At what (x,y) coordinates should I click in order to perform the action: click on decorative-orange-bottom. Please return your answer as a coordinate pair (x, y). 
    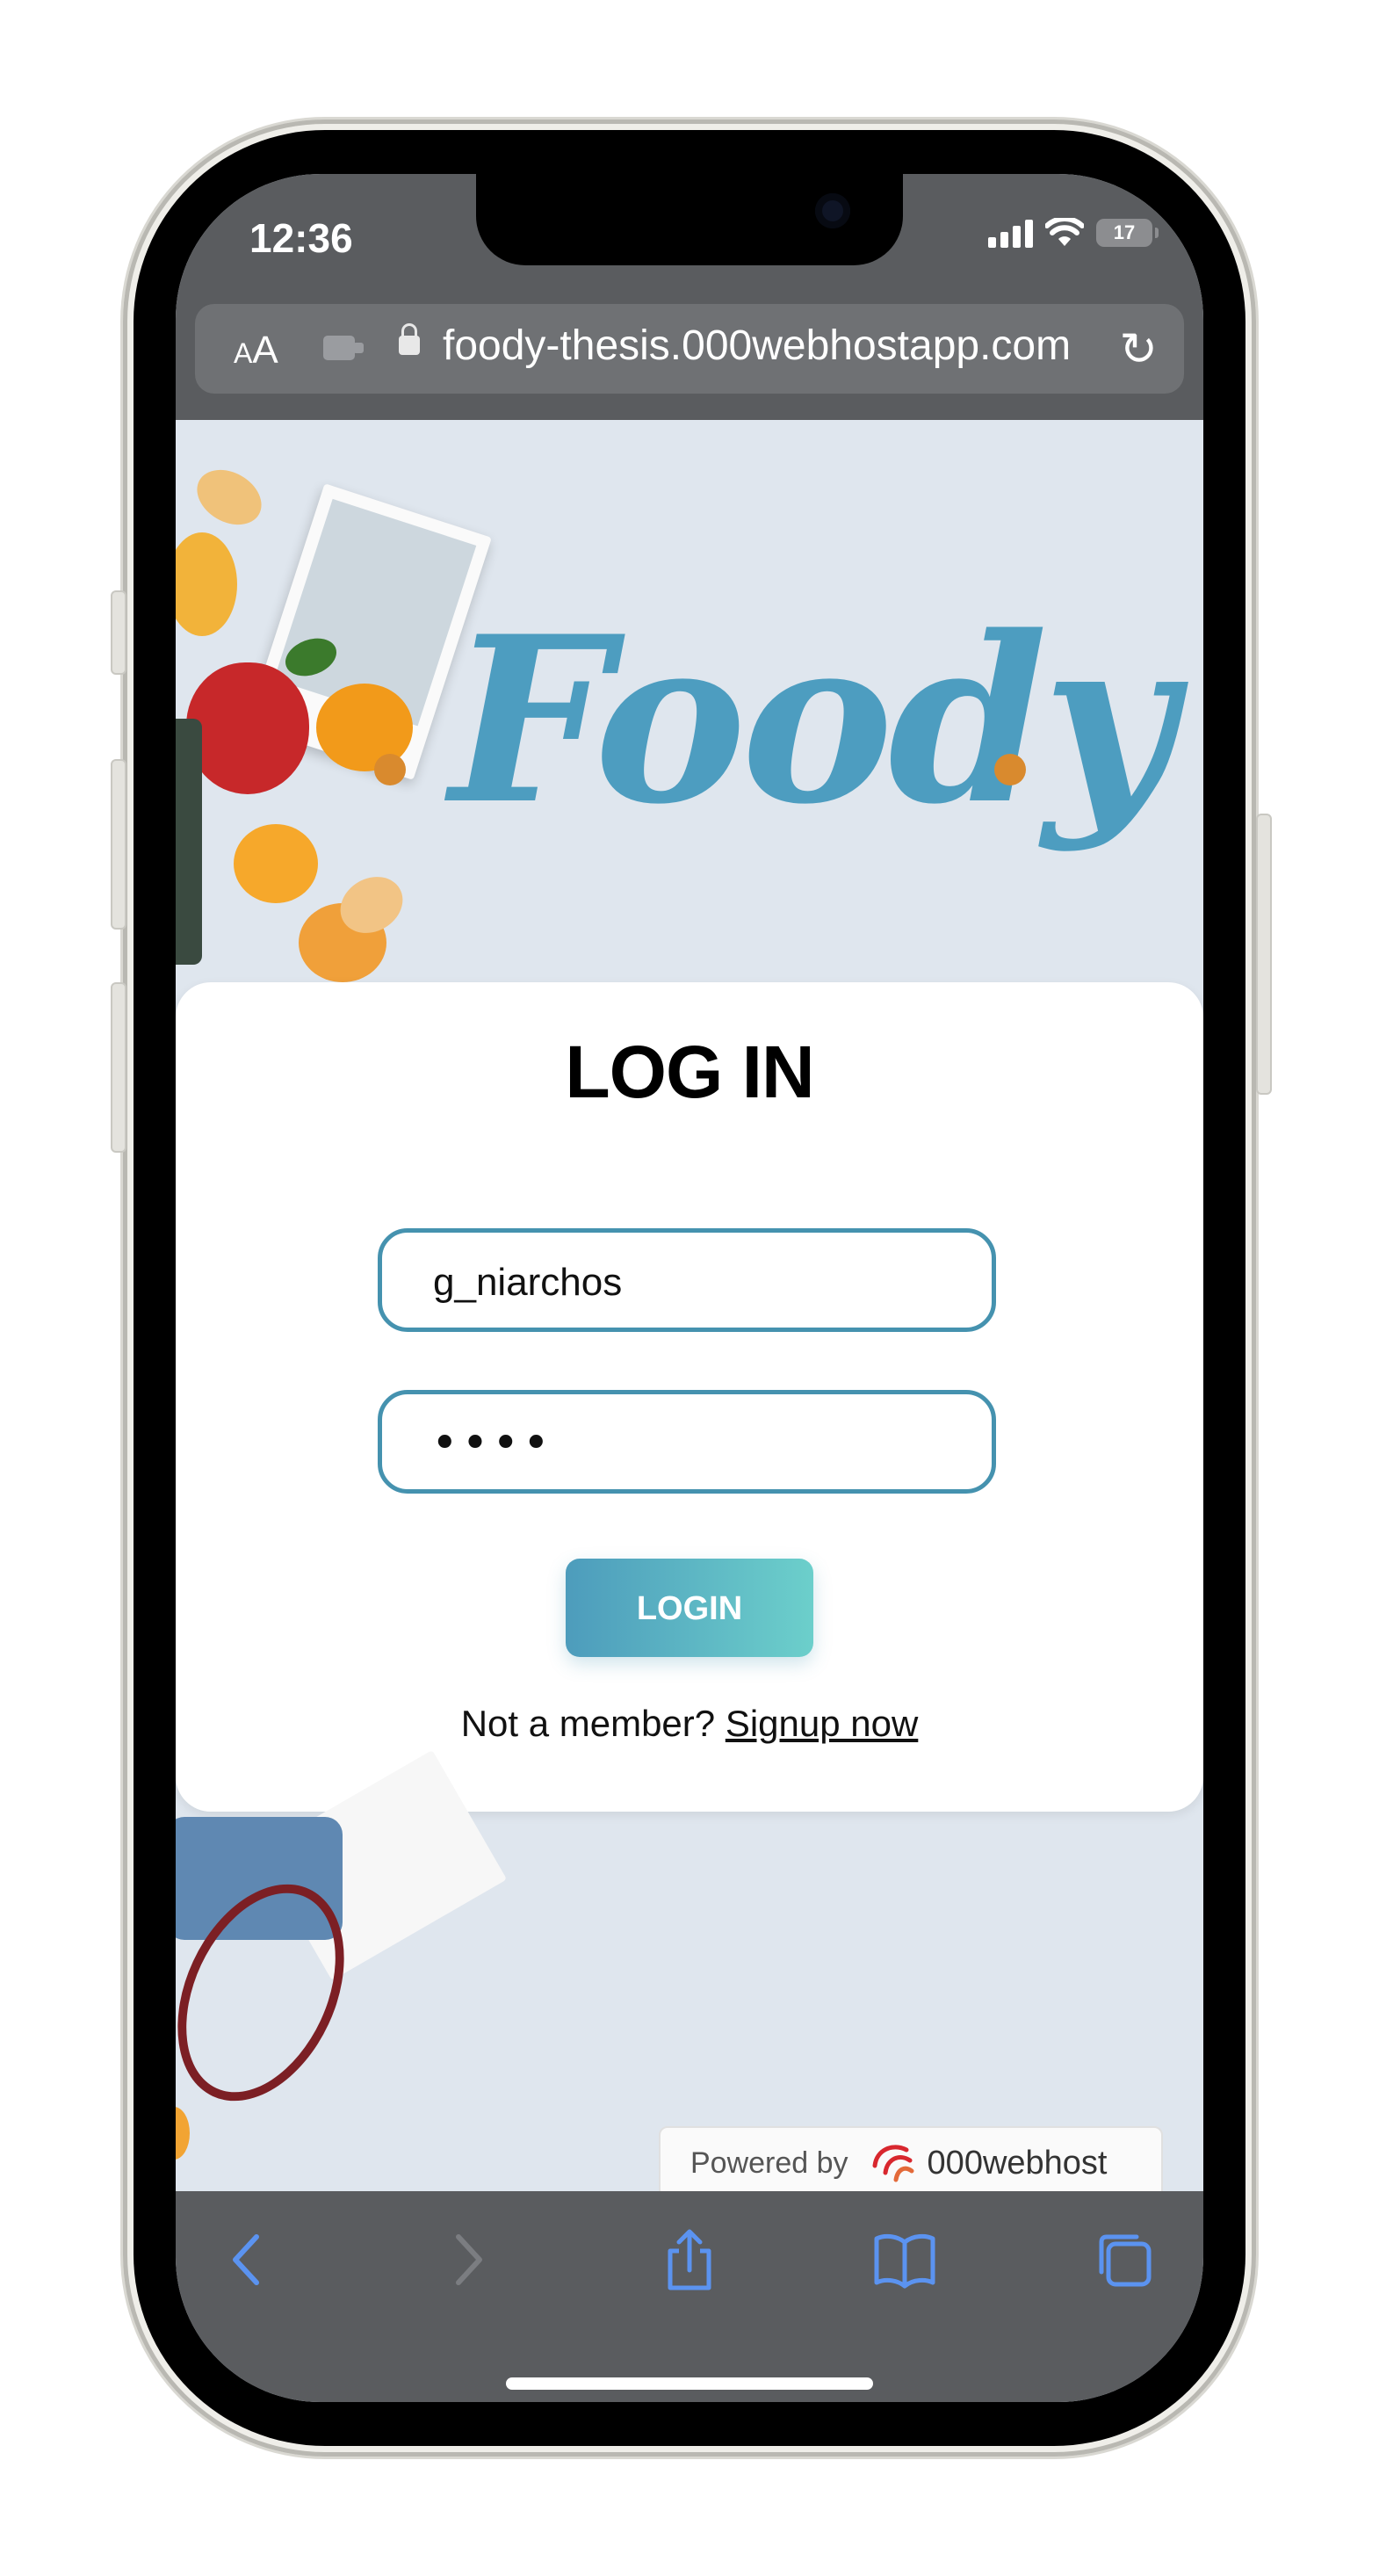
    Looking at the image, I should click on (183, 2133).